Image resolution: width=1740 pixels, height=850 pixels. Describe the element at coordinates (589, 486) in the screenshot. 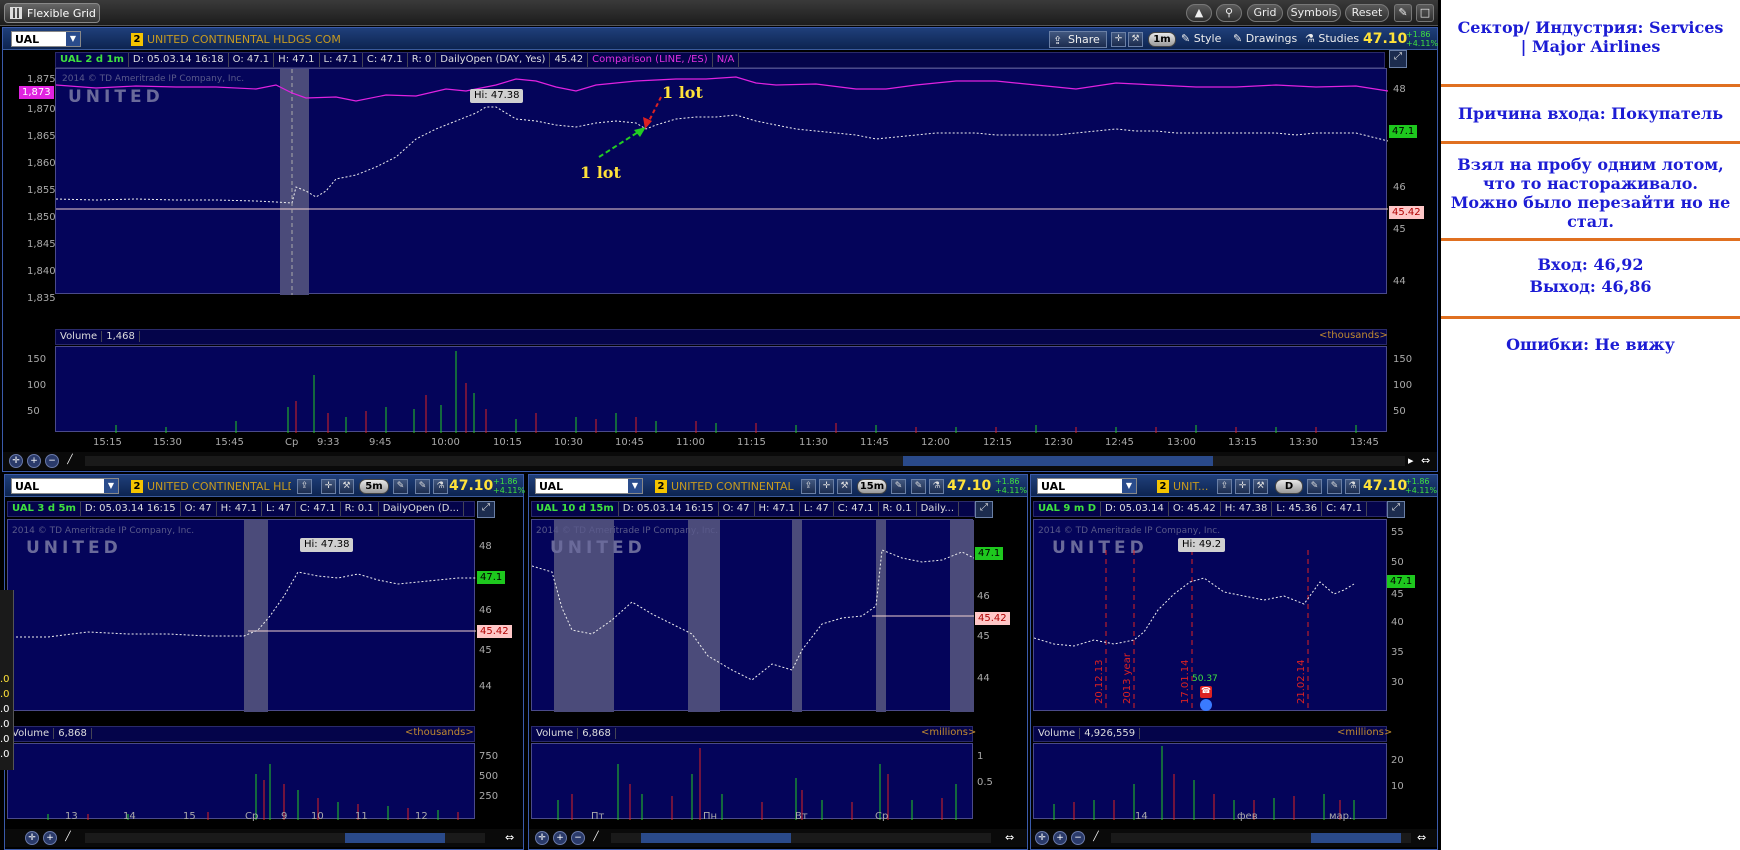

I see `sub2-symbol-input: UAL ▼` at that location.